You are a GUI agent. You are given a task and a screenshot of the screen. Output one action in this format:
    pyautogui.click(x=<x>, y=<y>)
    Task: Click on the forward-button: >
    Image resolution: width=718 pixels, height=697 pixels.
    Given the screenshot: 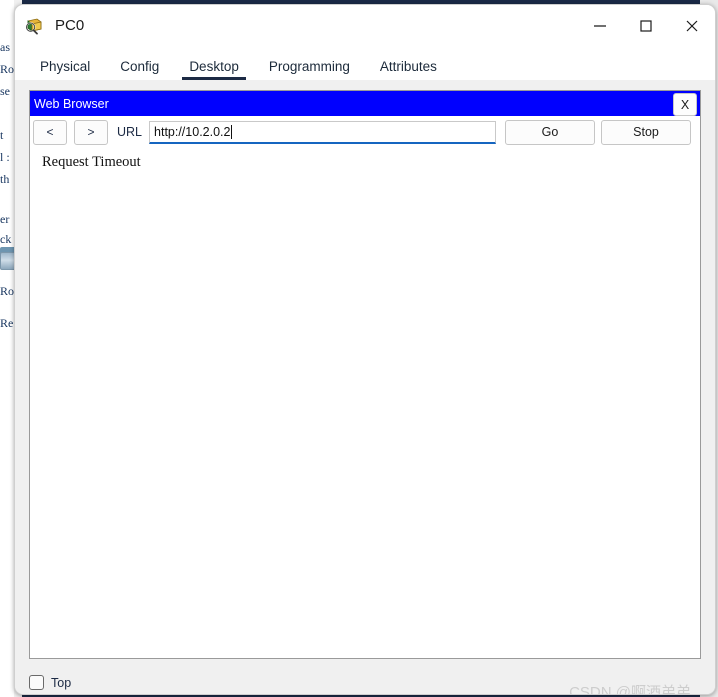 What is the action you would take?
    pyautogui.click(x=91, y=132)
    